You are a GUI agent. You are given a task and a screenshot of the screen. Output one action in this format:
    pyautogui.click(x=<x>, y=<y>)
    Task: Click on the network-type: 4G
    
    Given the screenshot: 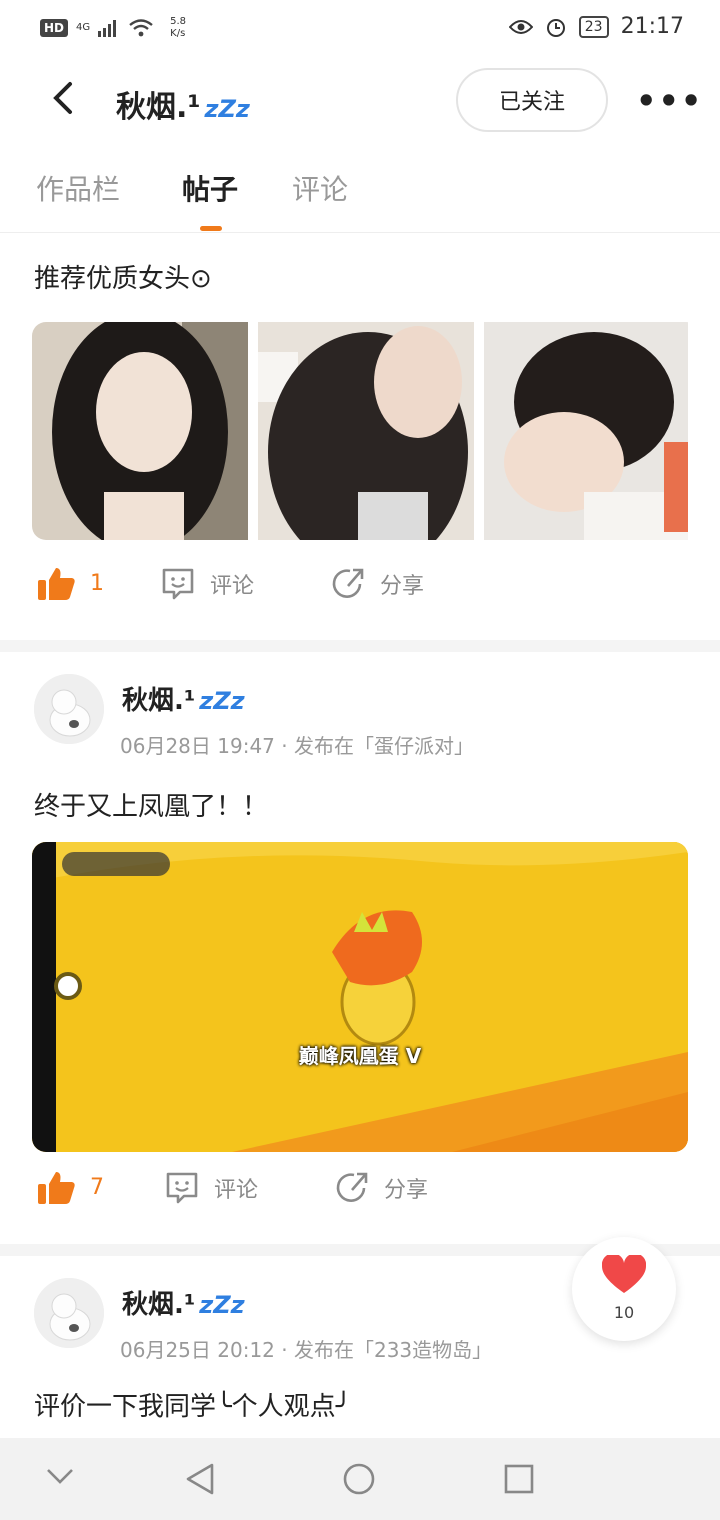 What is the action you would take?
    pyautogui.click(x=83, y=27)
    